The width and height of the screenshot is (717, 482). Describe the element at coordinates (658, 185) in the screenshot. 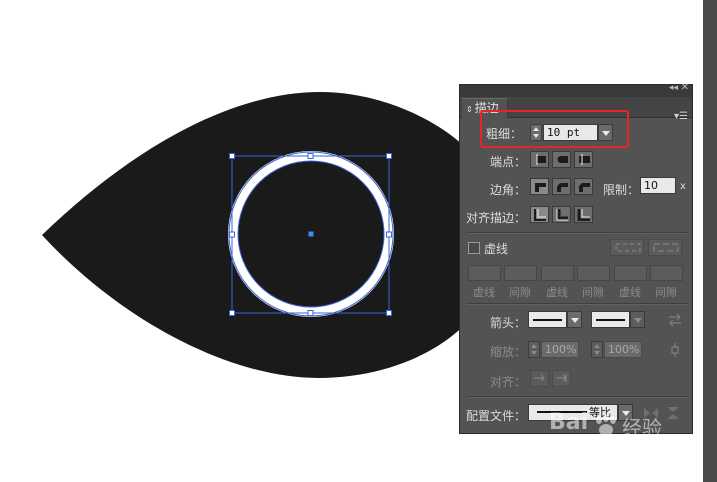

I see `limit-input: 10` at that location.